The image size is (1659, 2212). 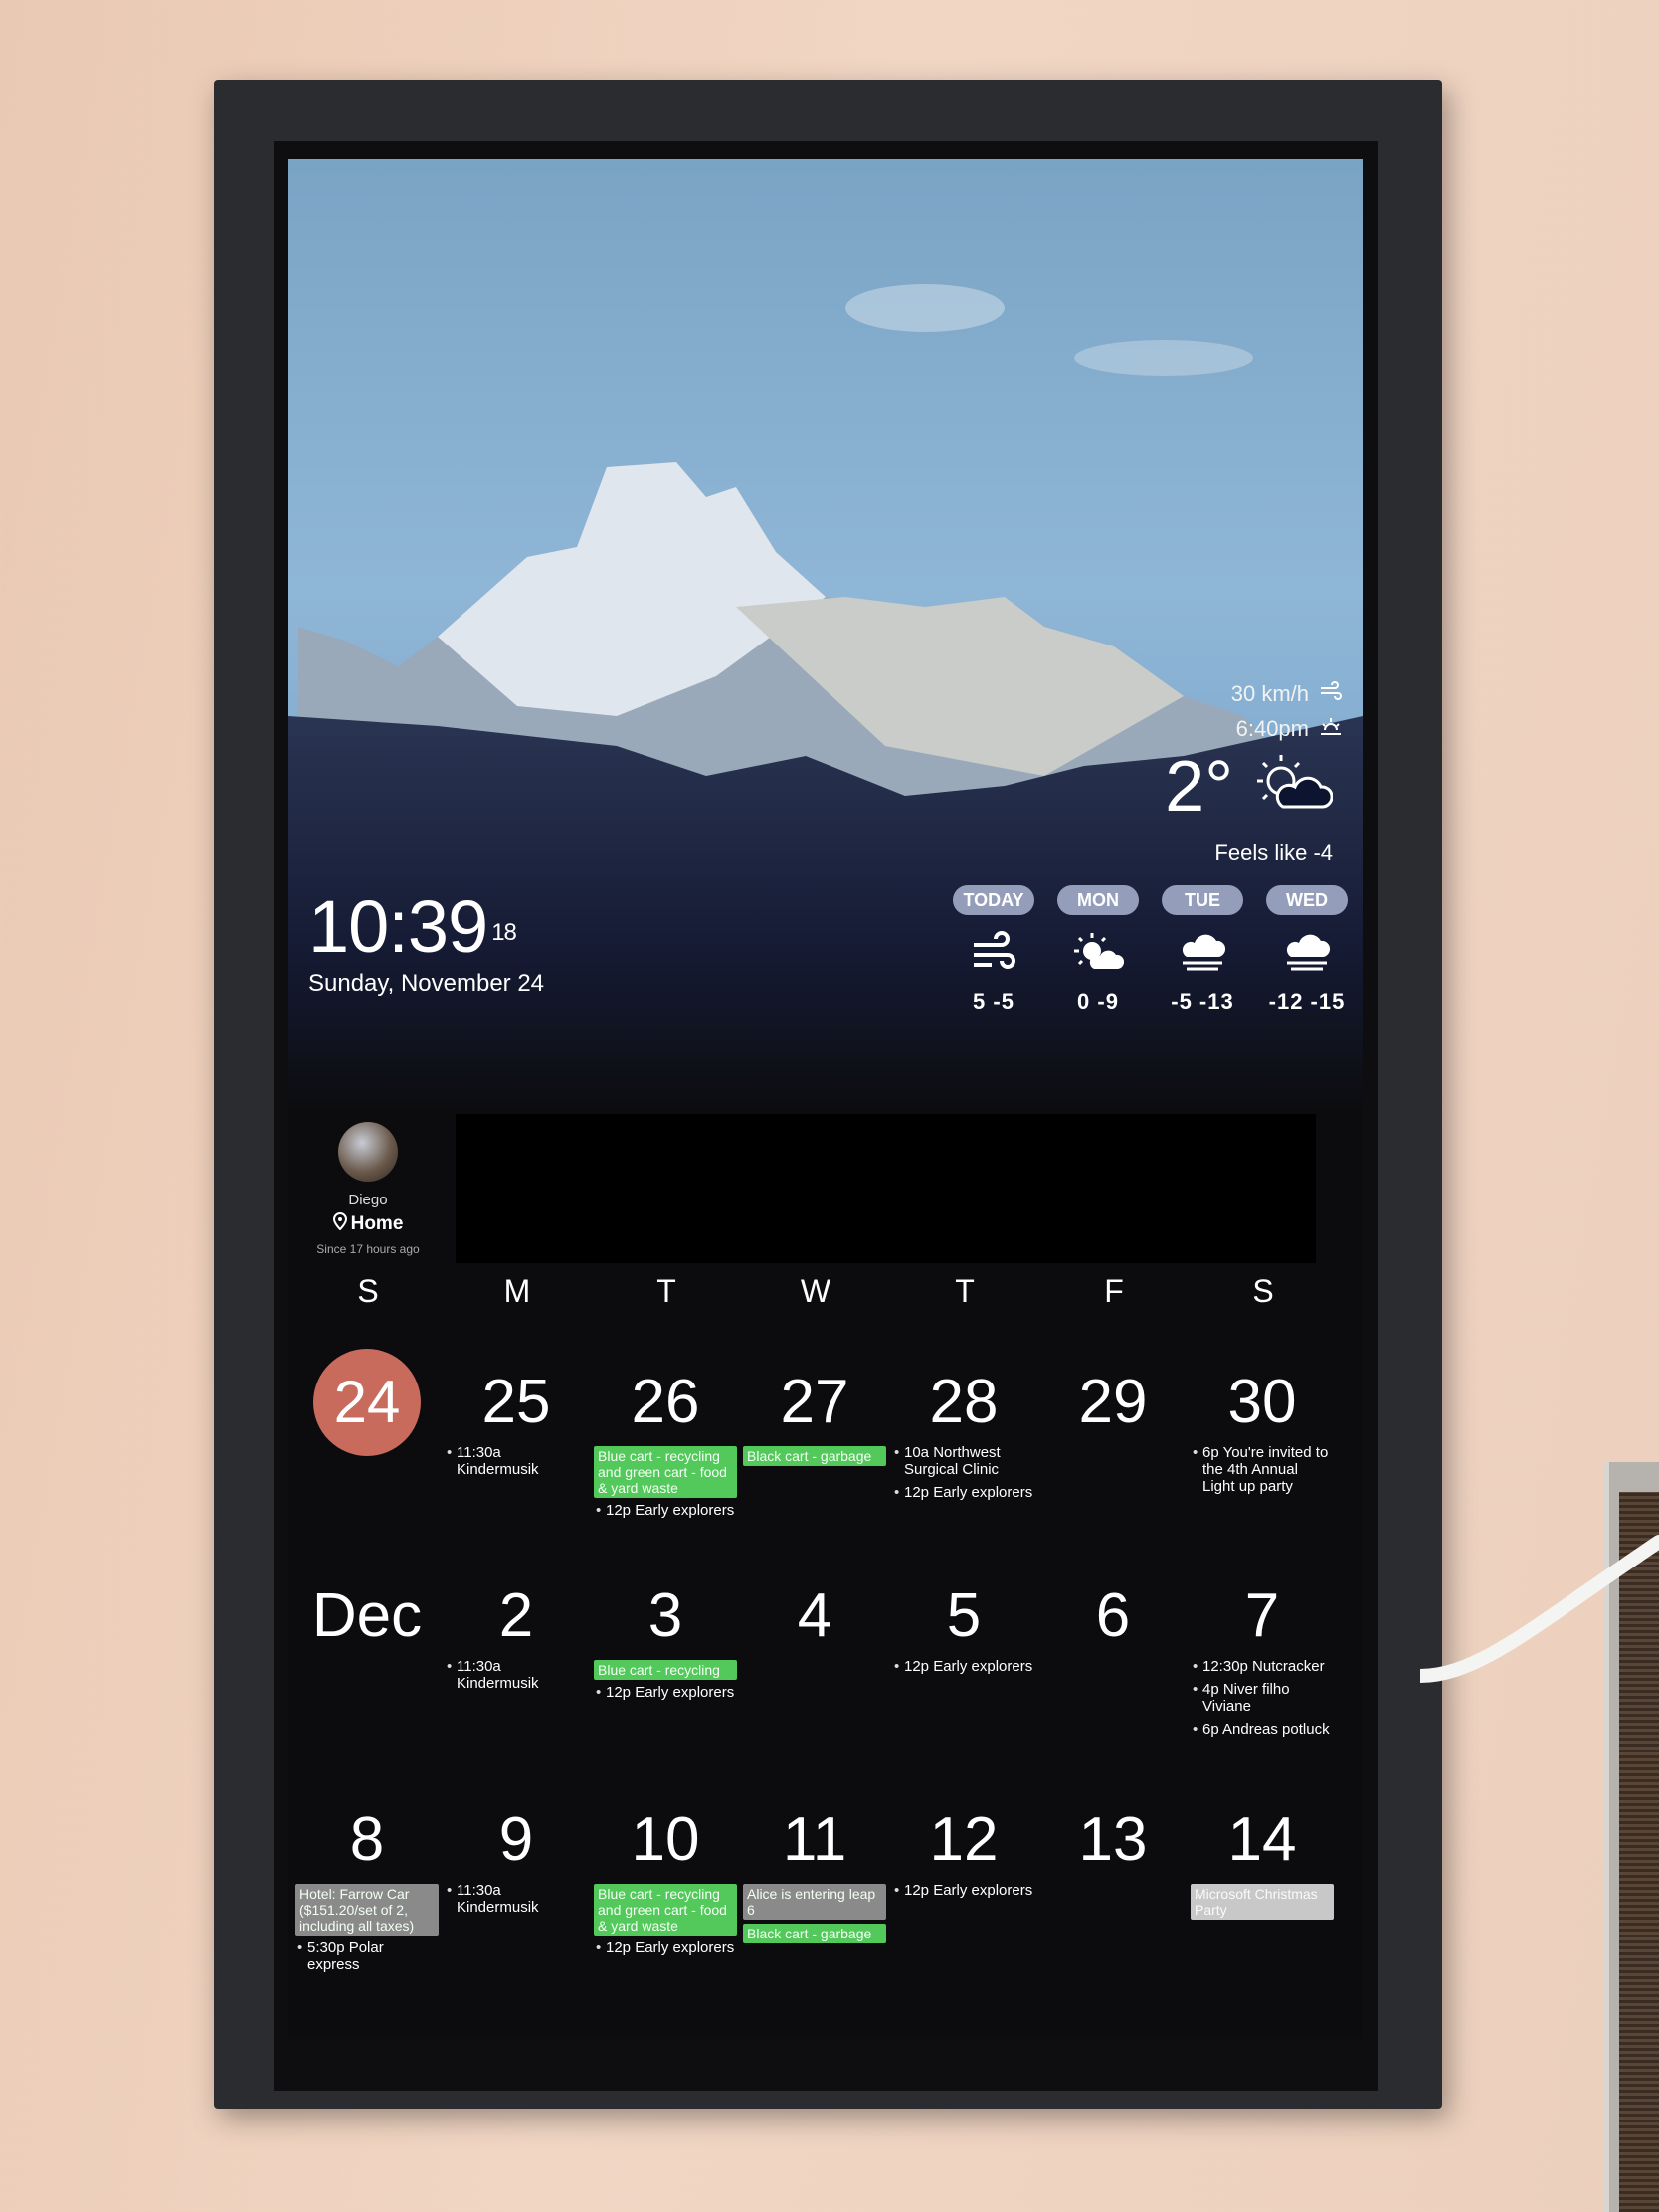 What do you see at coordinates (516, 1402) in the screenshot?
I see `day-number: 25` at bounding box center [516, 1402].